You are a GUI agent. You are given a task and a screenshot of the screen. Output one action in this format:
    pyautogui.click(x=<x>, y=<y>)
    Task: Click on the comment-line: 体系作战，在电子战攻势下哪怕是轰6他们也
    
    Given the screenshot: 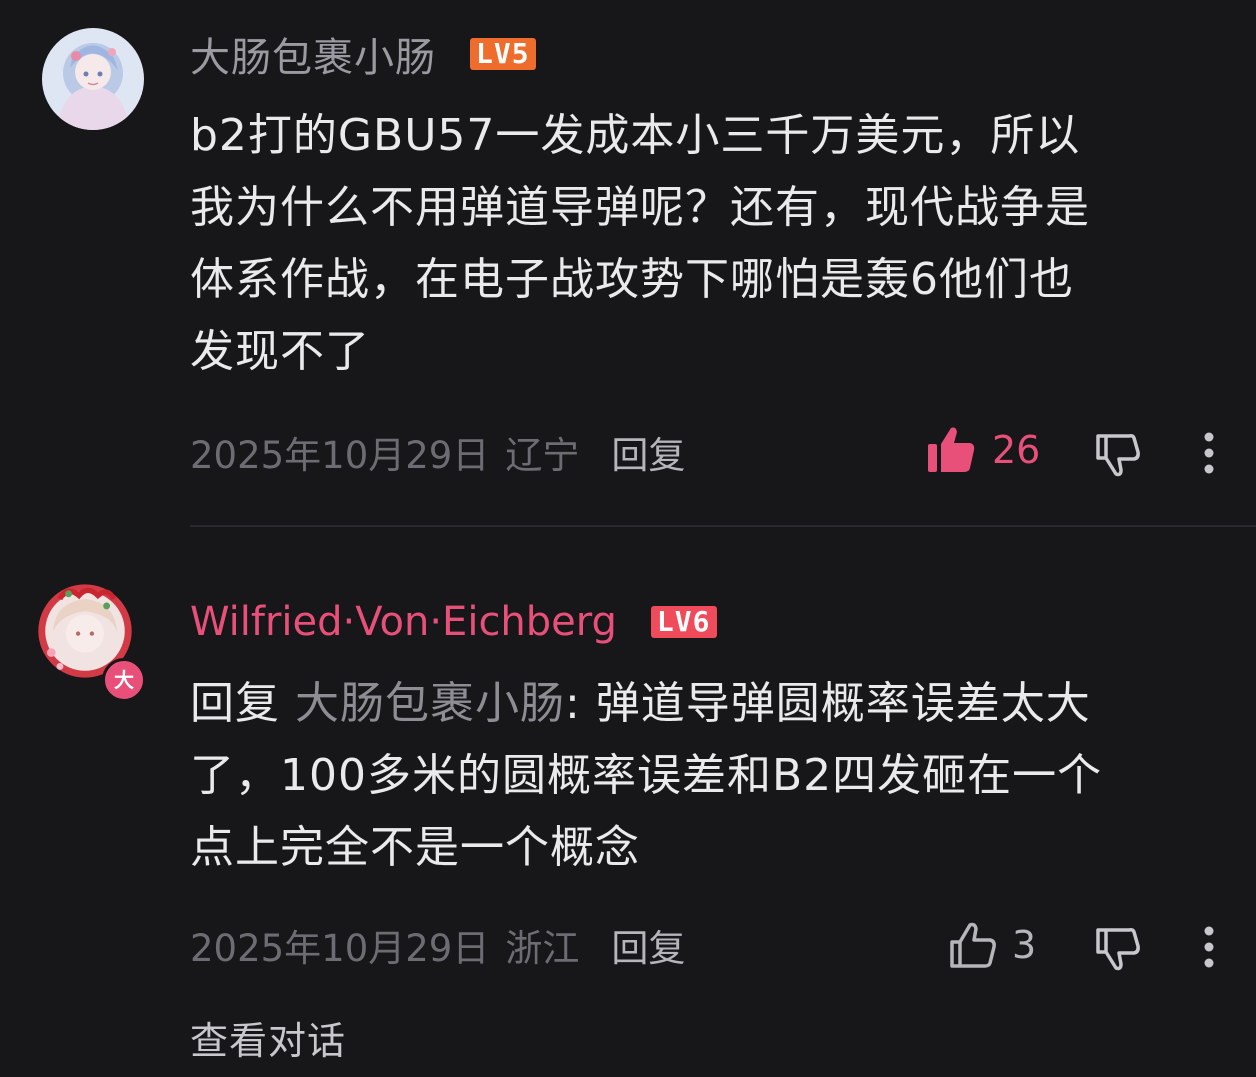 What is the action you would take?
    pyautogui.click(x=632, y=279)
    